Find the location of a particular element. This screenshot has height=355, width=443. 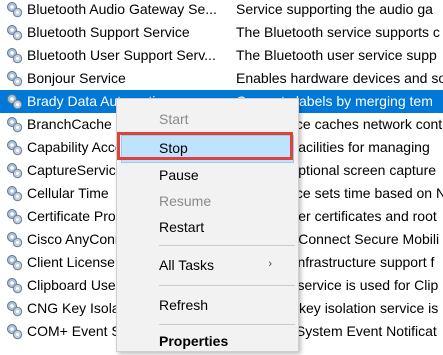

menu-item-label: Pause is located at coordinates (179, 175).